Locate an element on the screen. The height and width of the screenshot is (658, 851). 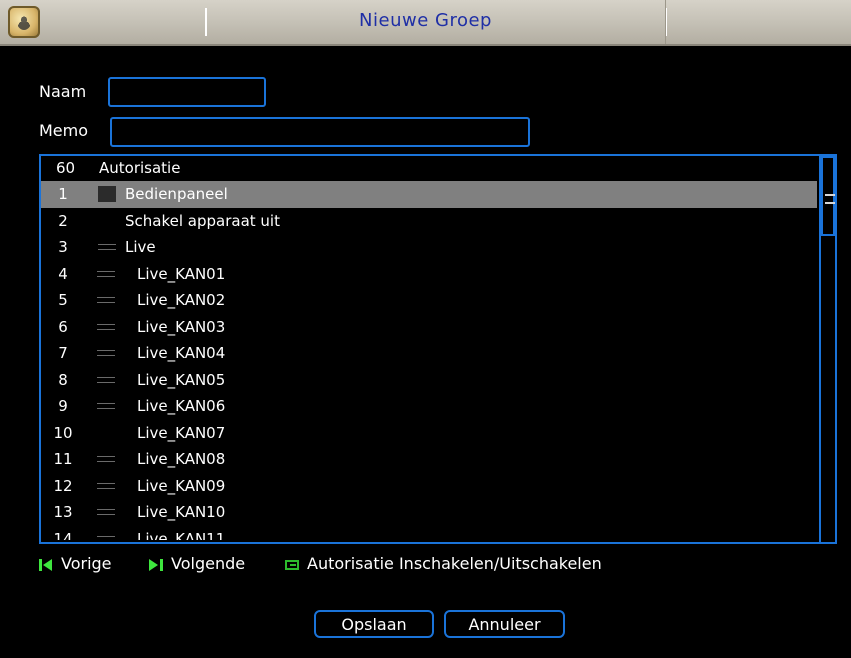
table-row: 12 Live_KAN09 is located at coordinates (429, 486).